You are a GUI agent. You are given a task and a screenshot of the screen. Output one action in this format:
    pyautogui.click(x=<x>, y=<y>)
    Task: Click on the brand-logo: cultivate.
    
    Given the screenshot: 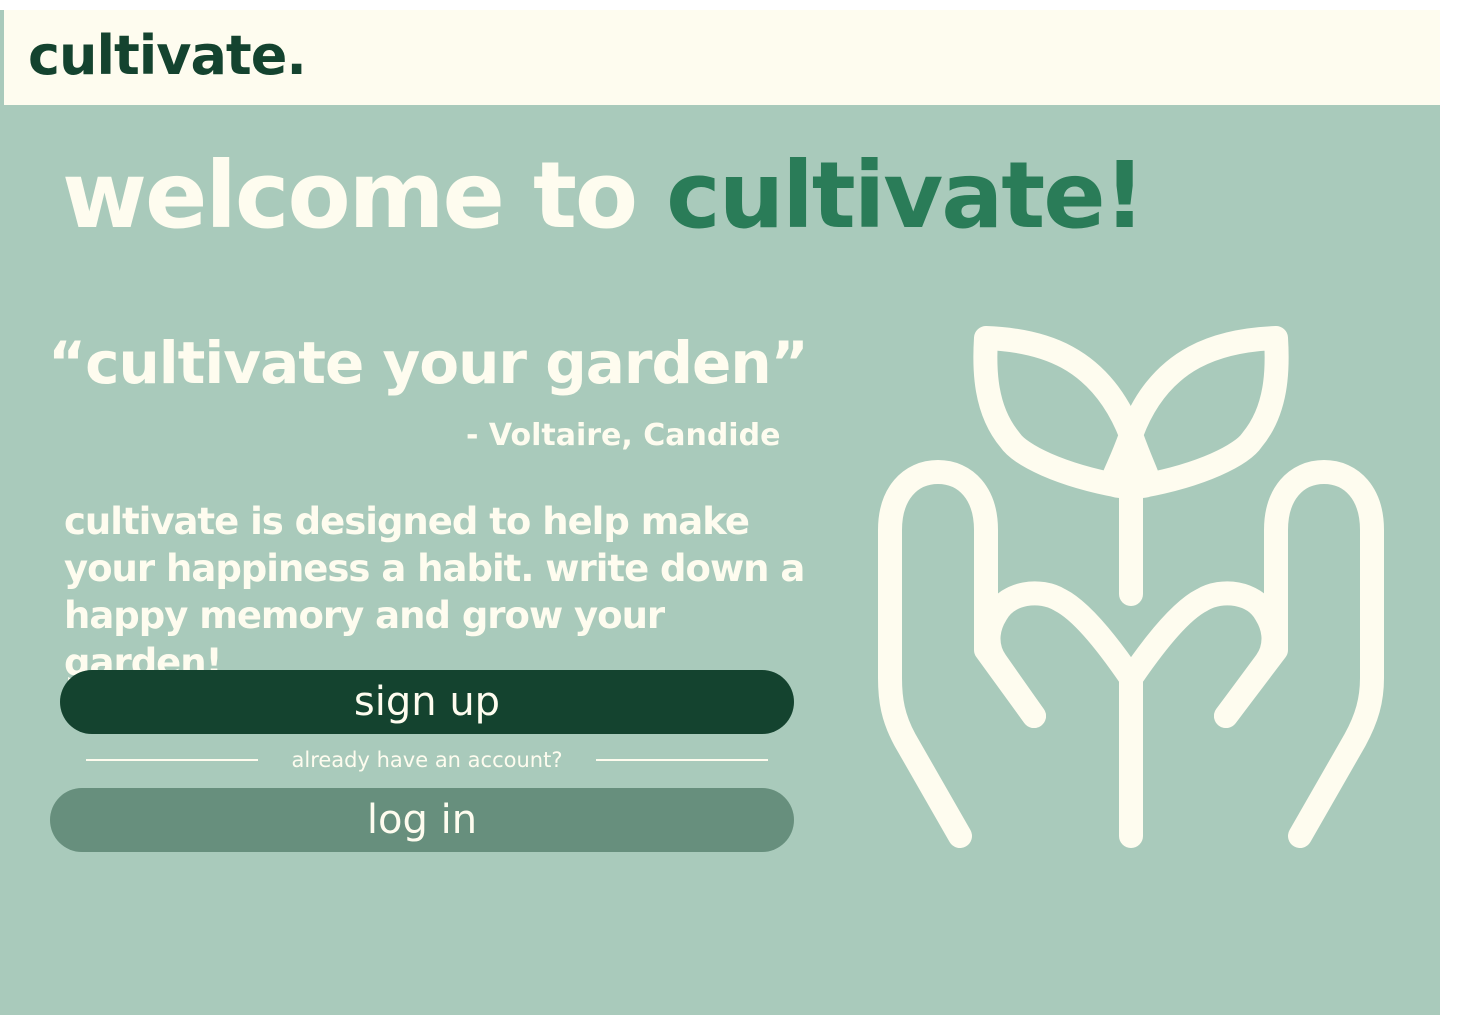 What is the action you would take?
    pyautogui.click(x=167, y=56)
    